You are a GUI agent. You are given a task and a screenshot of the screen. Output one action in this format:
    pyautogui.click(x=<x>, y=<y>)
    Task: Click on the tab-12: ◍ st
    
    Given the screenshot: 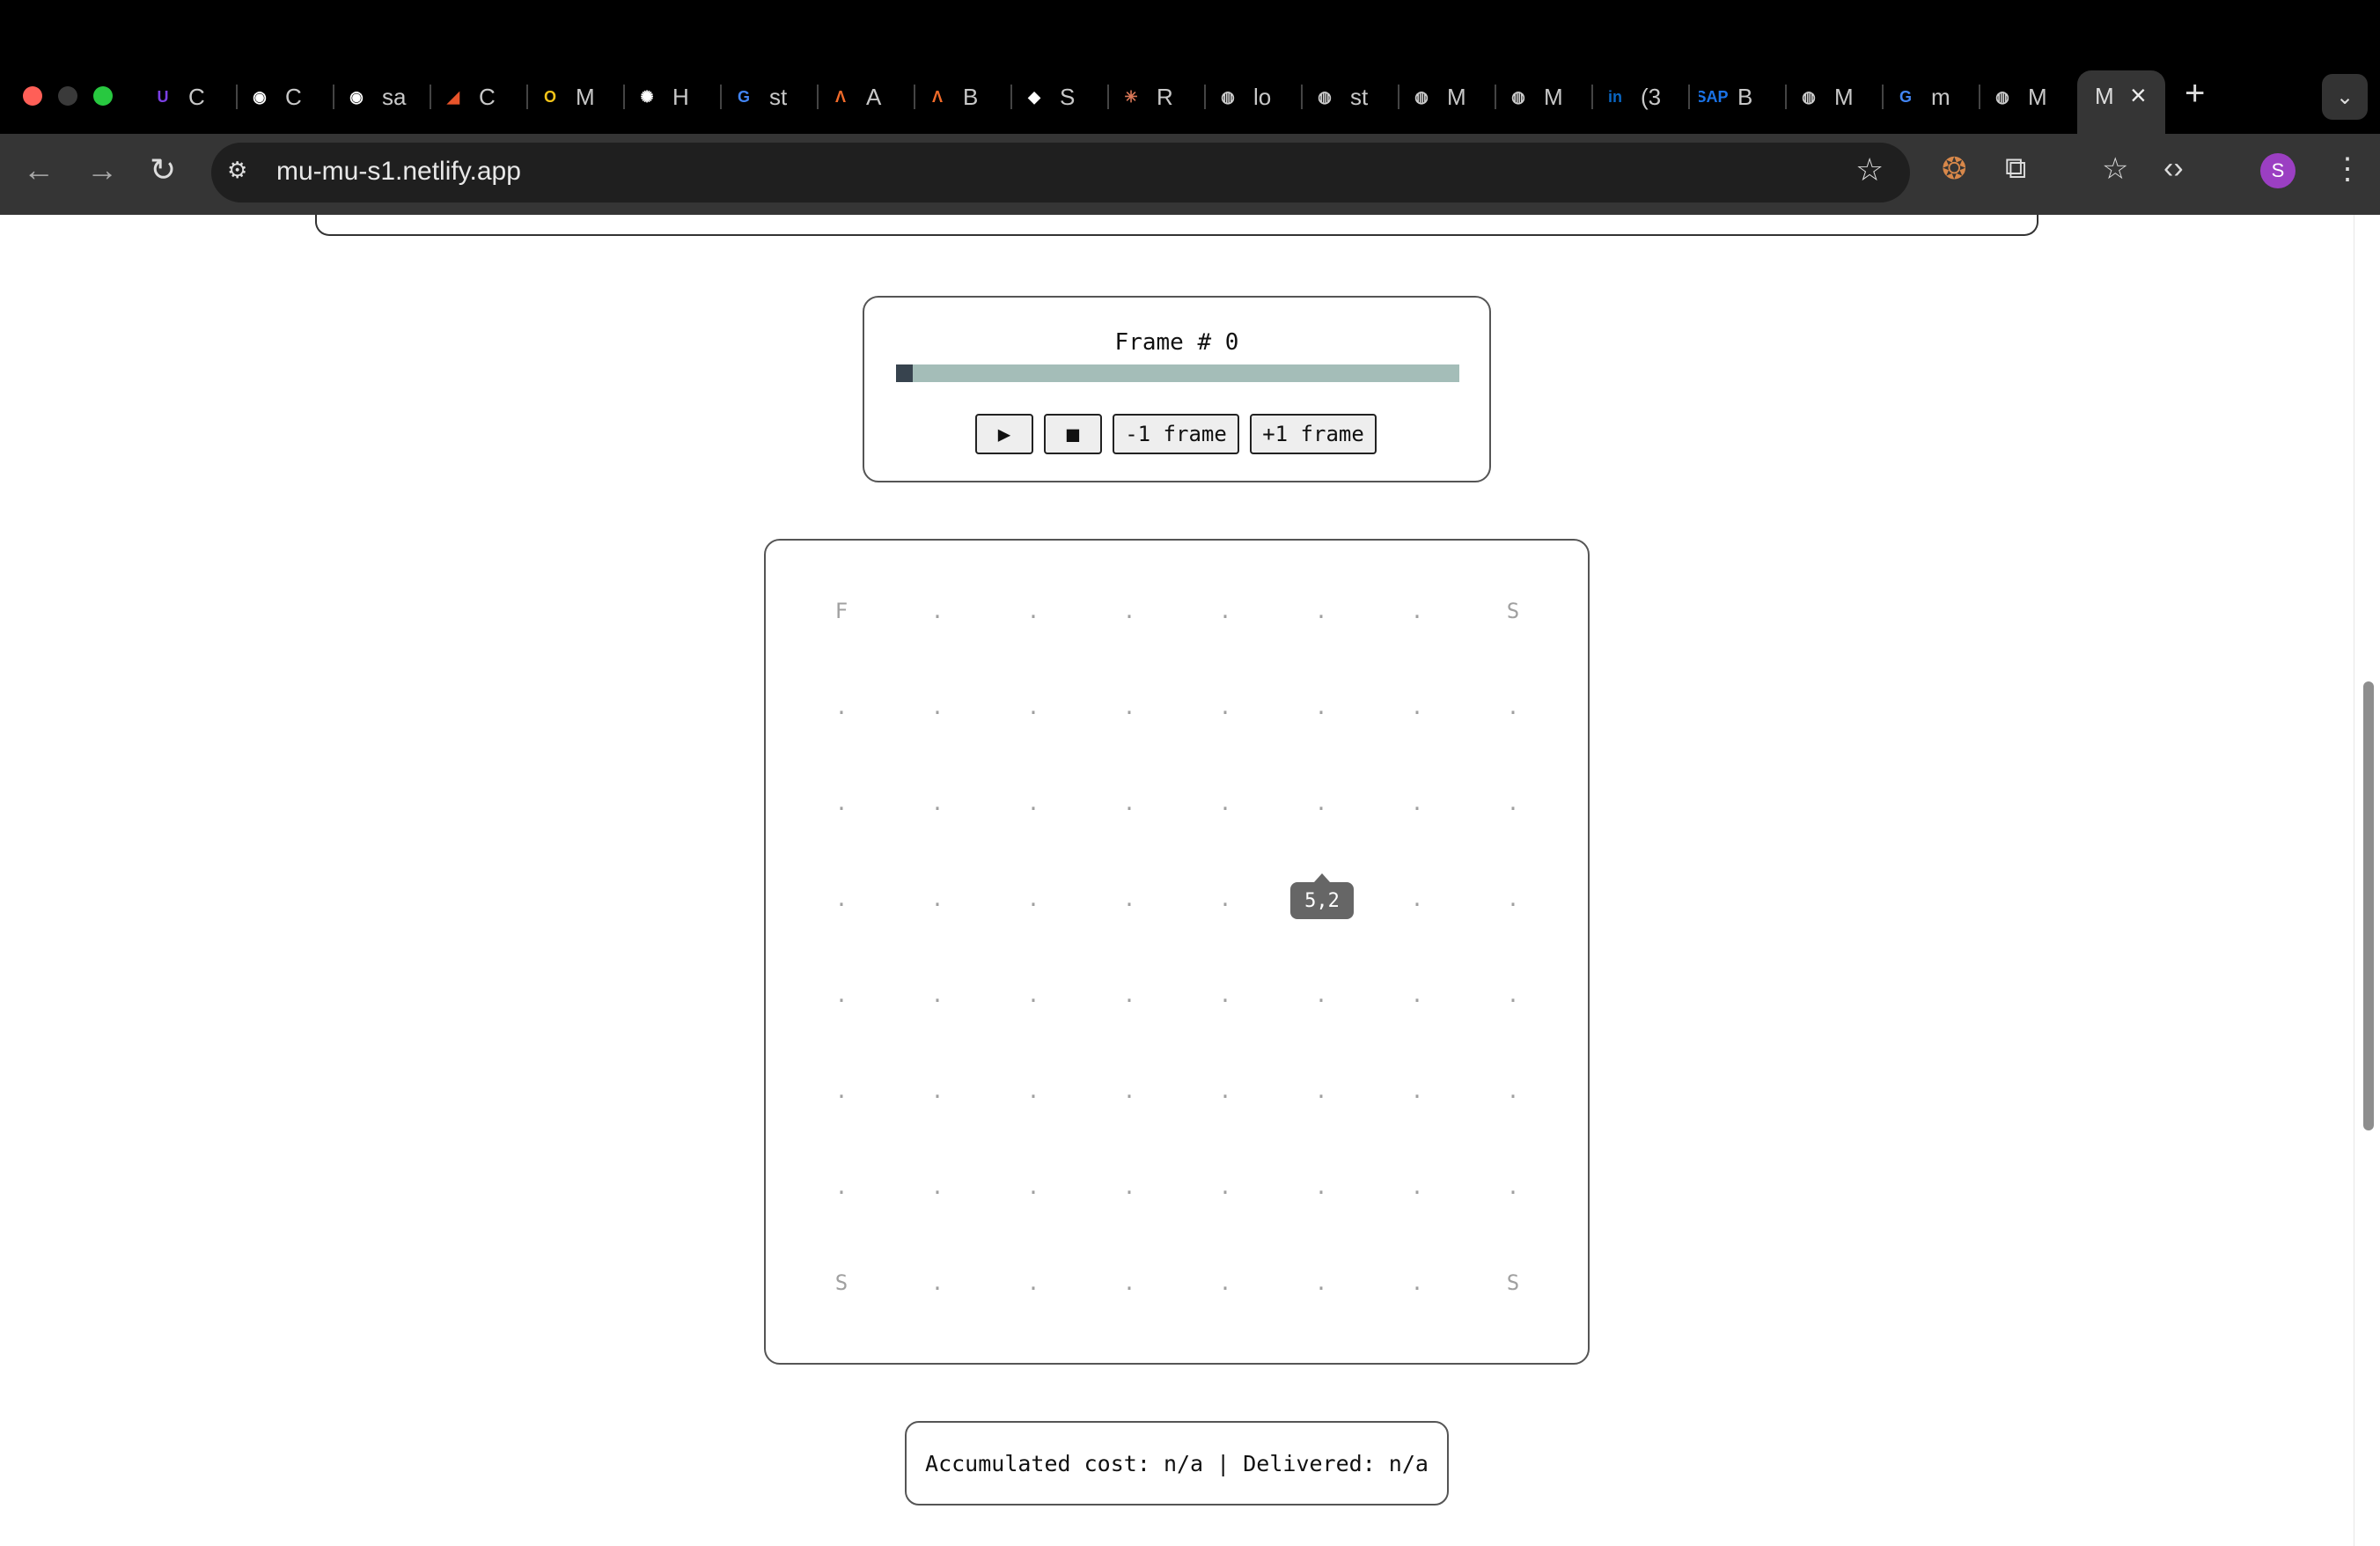 What is the action you would take?
    pyautogui.click(x=1351, y=96)
    